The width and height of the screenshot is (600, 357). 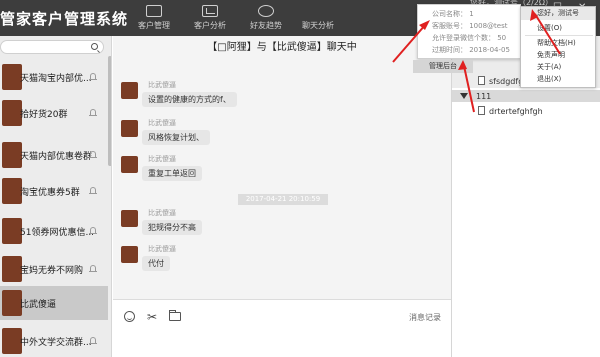 What do you see at coordinates (453, 14) in the screenshot?
I see `company-id: 公司名称： 1` at bounding box center [453, 14].